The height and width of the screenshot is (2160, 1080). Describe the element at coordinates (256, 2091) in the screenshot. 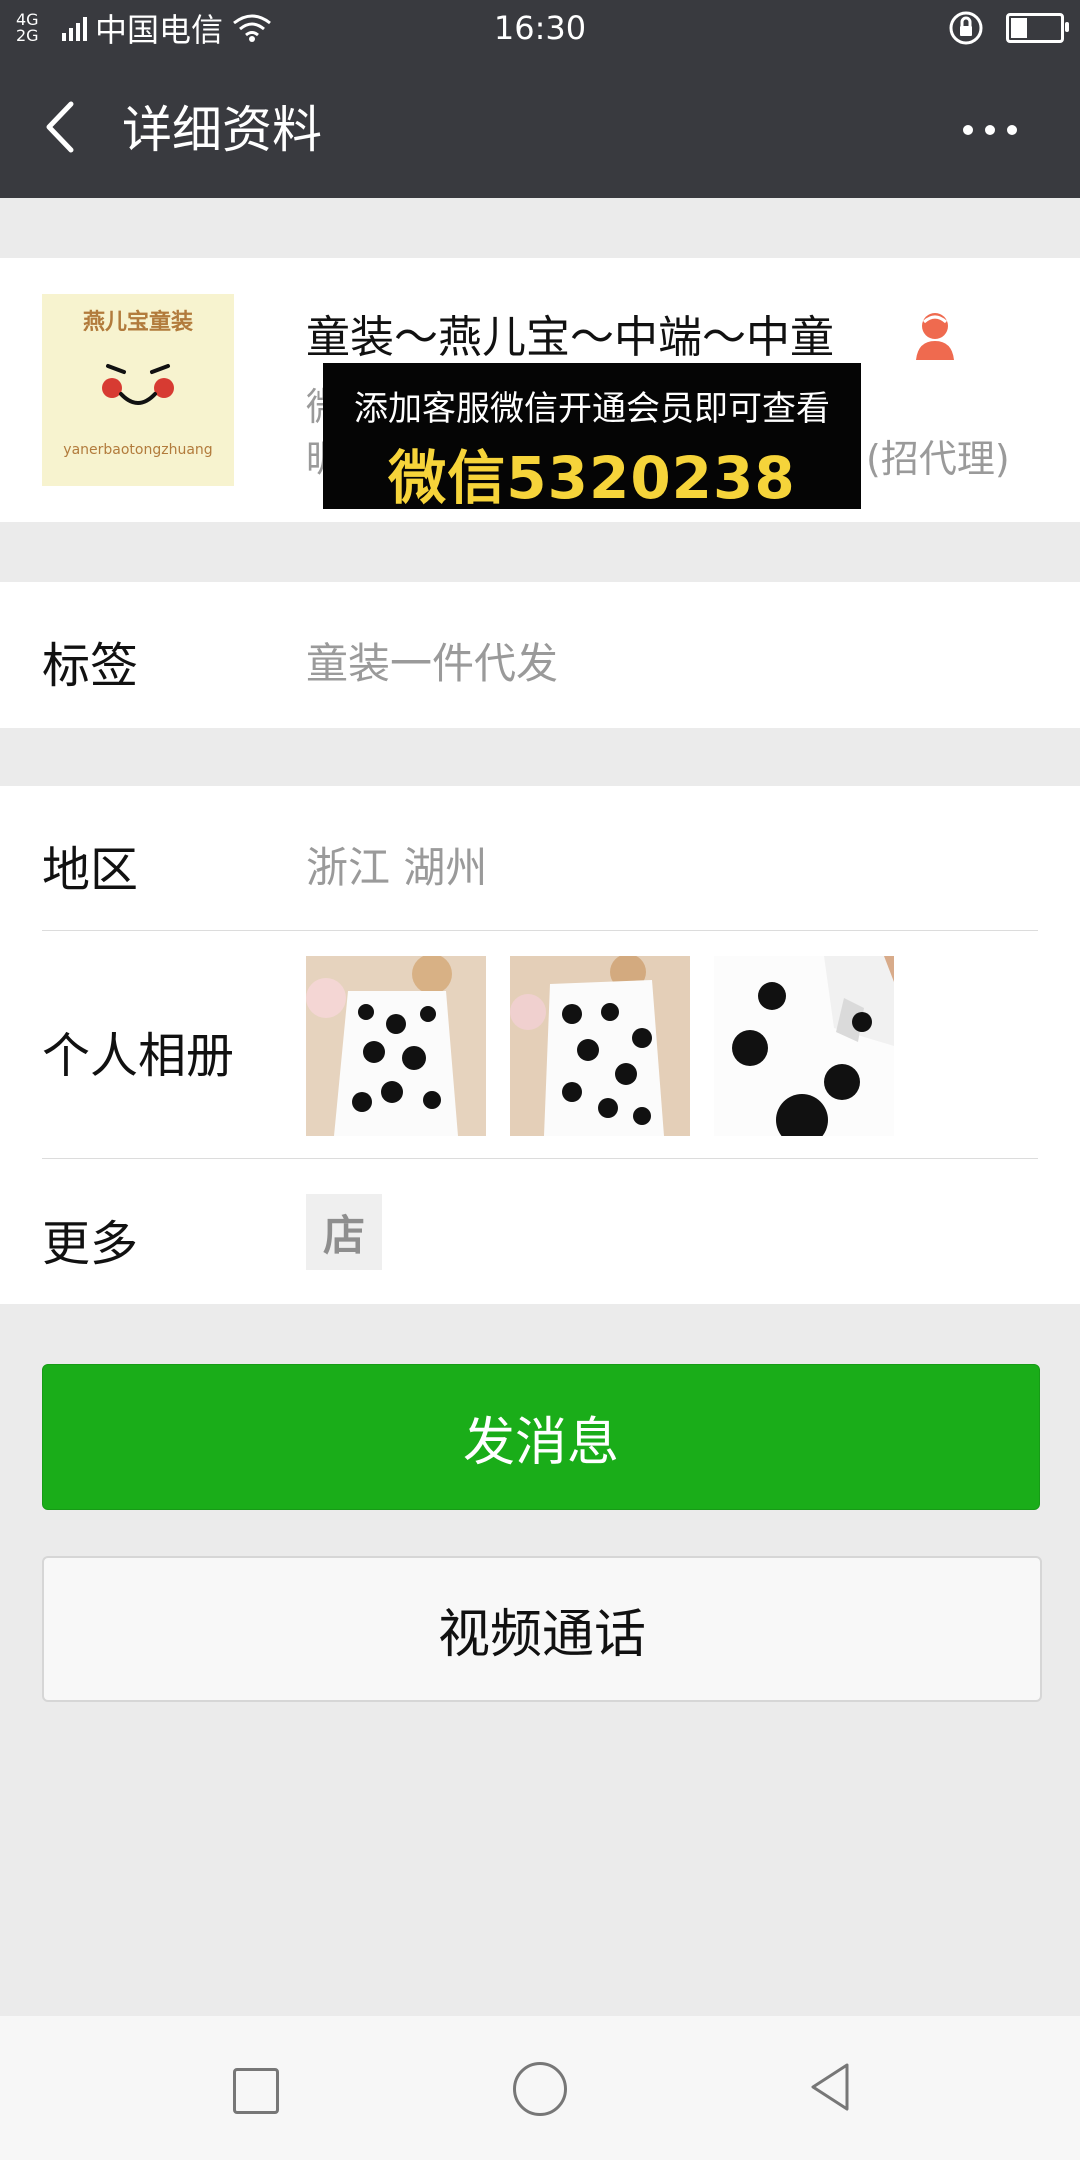

I see `recent-apps-button` at that location.